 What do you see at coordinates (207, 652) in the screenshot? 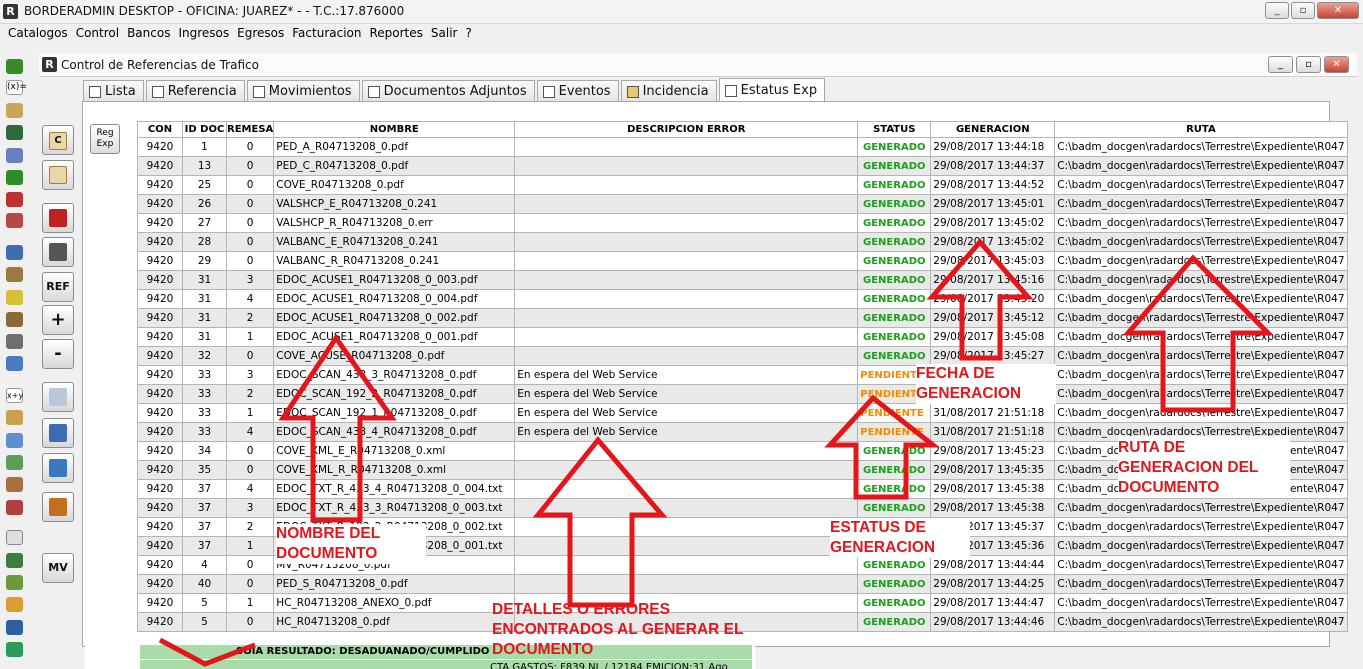
I see `arrow-bottom-left` at bounding box center [207, 652].